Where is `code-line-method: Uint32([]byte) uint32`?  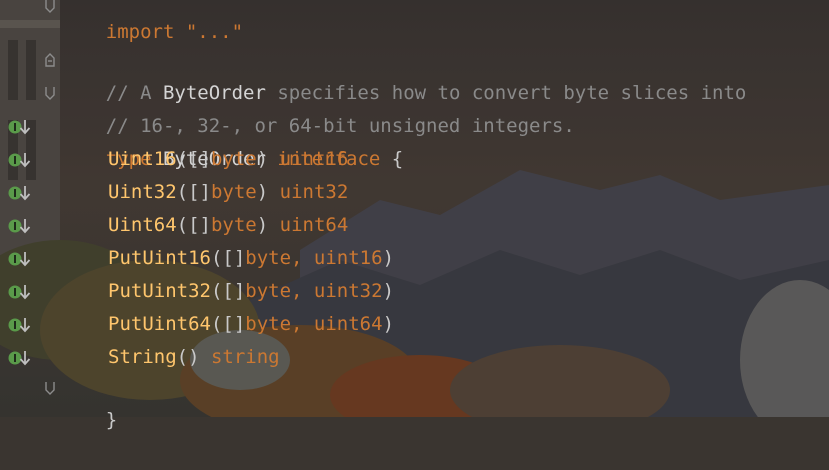 code-line-method: Uint32([]byte) uint32 is located at coordinates (228, 192).